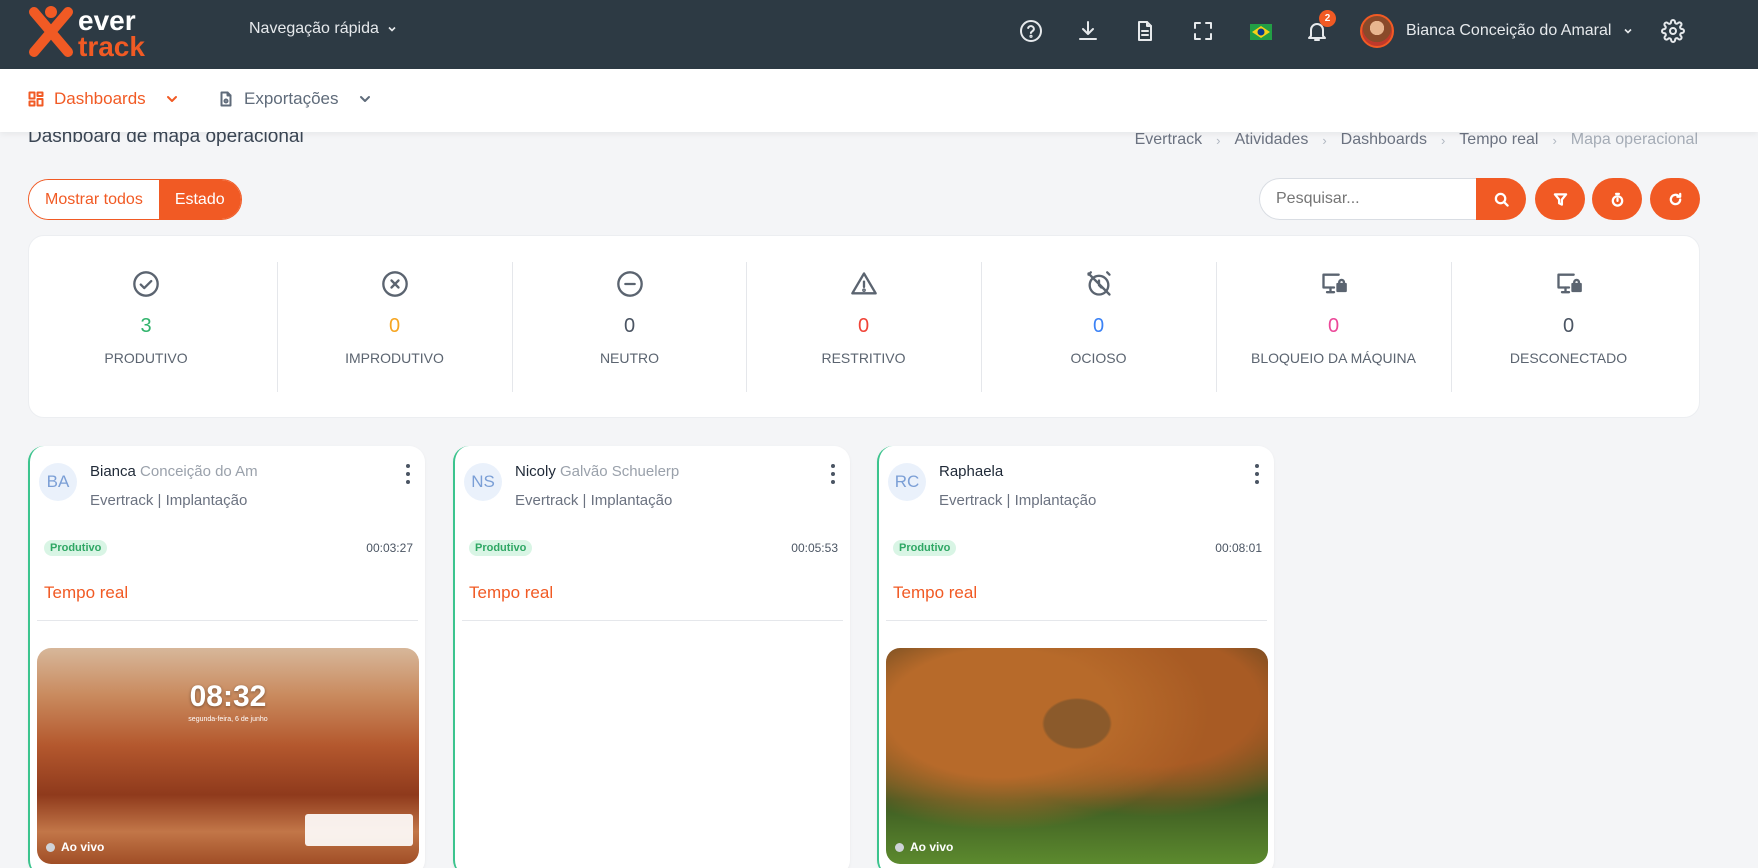 The width and height of the screenshot is (1758, 868). Describe the element at coordinates (199, 199) in the screenshot. I see `state-button: Estado` at that location.